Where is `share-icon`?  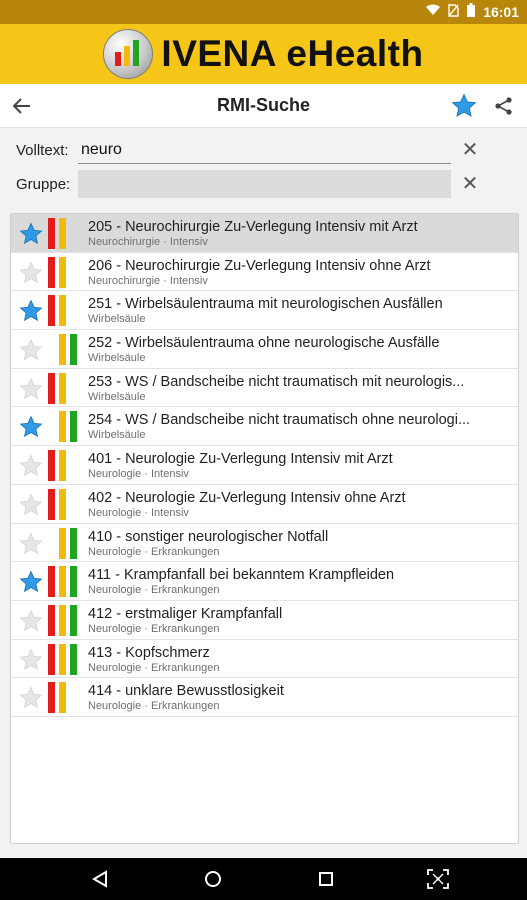
share-icon is located at coordinates (503, 106).